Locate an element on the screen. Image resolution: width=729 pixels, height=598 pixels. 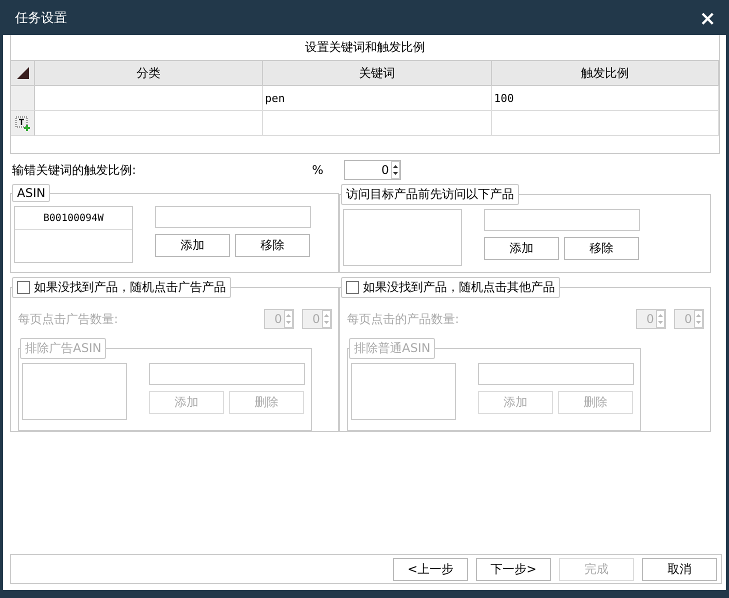
window-title: 任务设置 is located at coordinates (41, 18).